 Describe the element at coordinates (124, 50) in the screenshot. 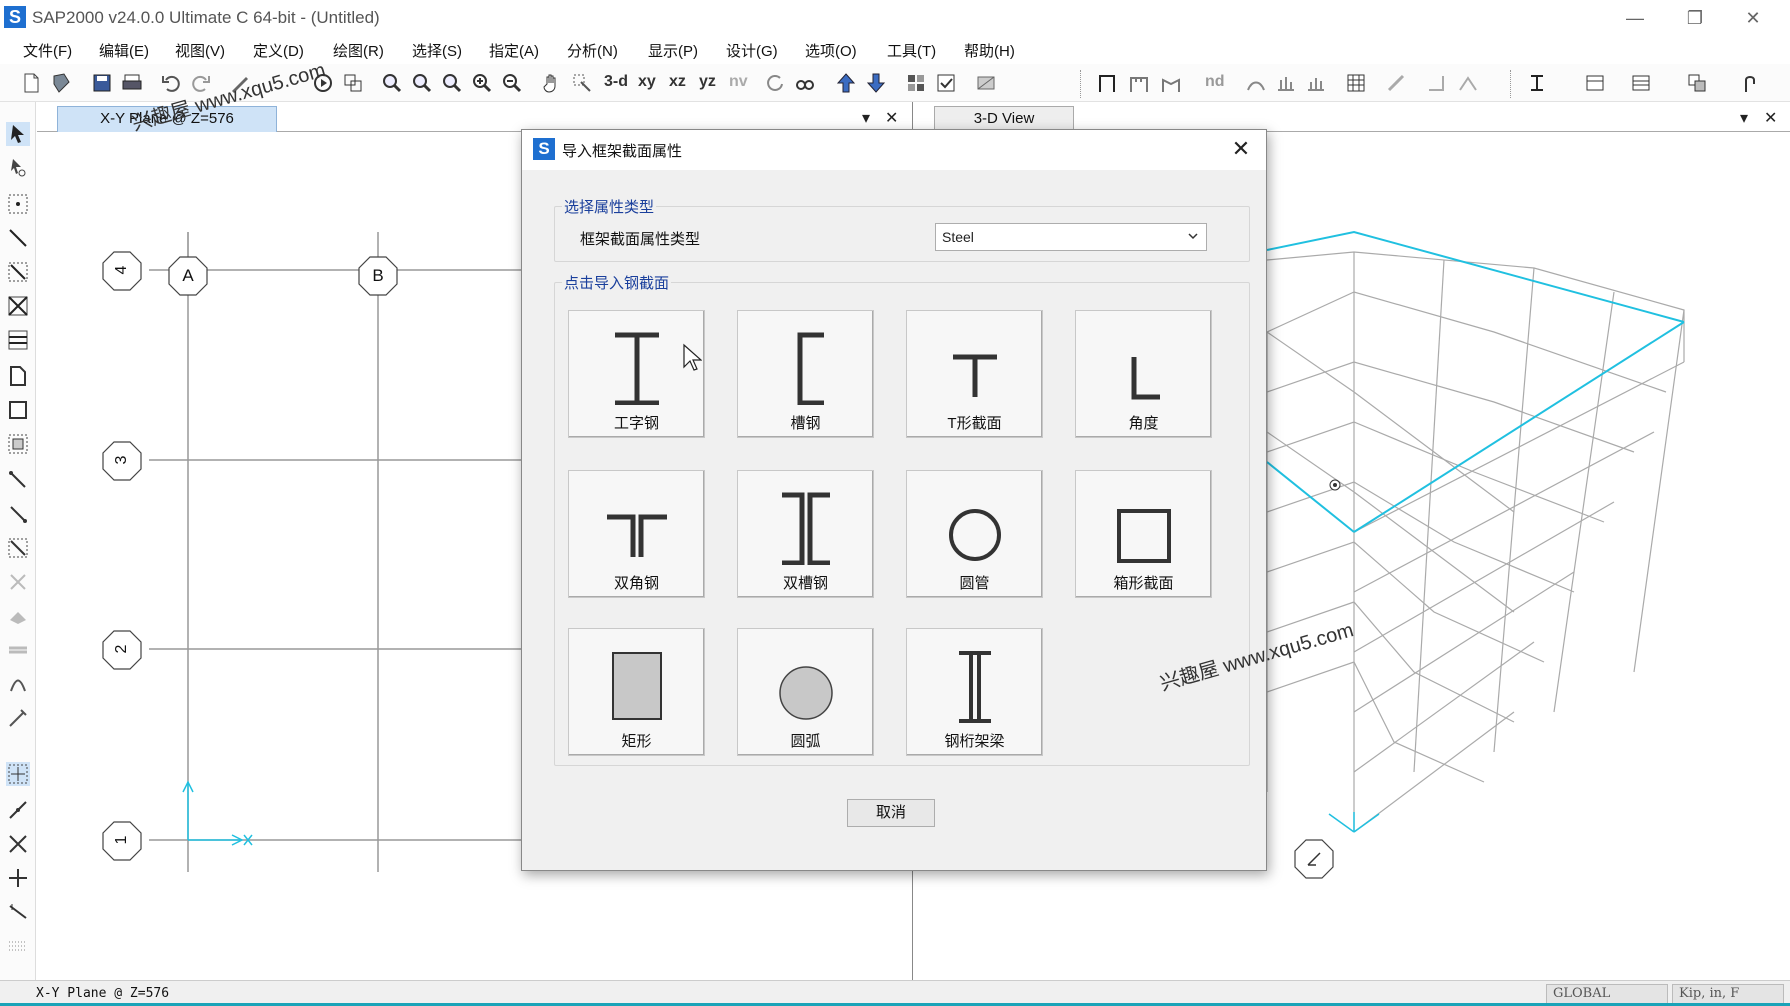

I see `menu-edit: 编辑(E)` at that location.